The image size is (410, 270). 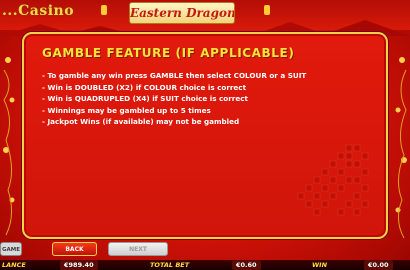 I want to click on panel-title: GAMBLE FEATURE (IF APPLICABLE), so click(x=168, y=53).